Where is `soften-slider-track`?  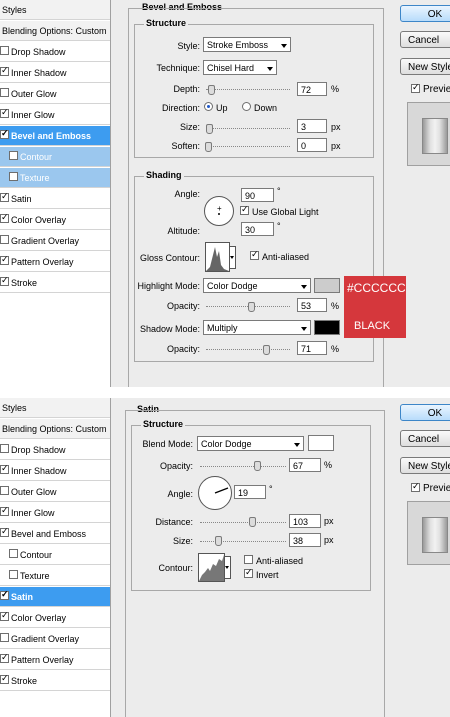
soften-slider-track is located at coordinates (248, 147).